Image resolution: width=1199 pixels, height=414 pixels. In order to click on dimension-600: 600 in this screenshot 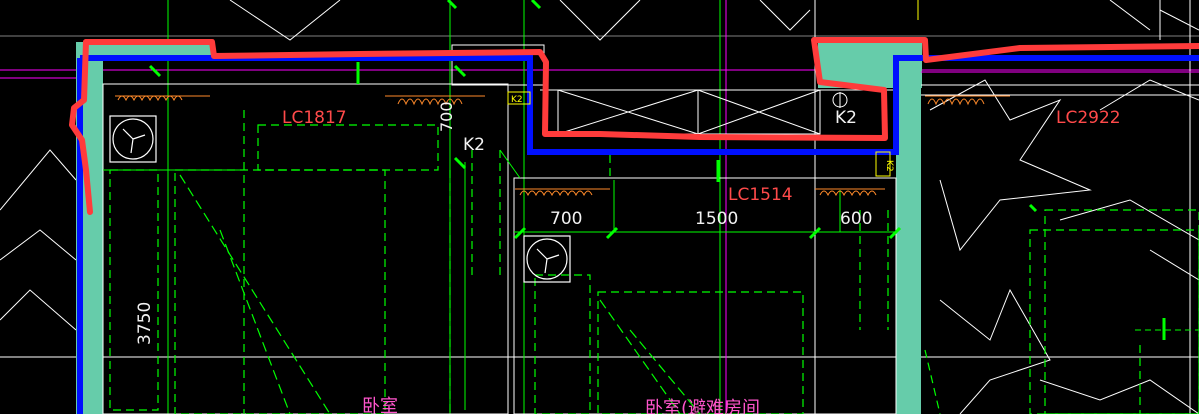, I will do `click(856, 219)`.